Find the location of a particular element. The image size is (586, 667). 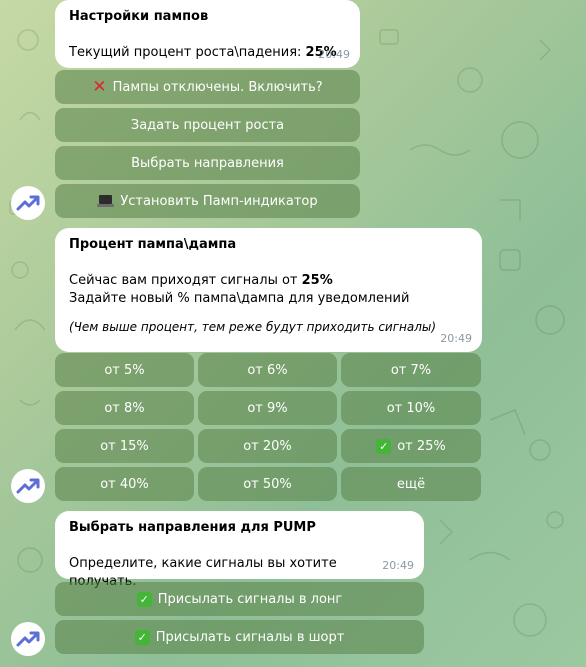

button-label: Присылать сигналы в лонг is located at coordinates (250, 599).